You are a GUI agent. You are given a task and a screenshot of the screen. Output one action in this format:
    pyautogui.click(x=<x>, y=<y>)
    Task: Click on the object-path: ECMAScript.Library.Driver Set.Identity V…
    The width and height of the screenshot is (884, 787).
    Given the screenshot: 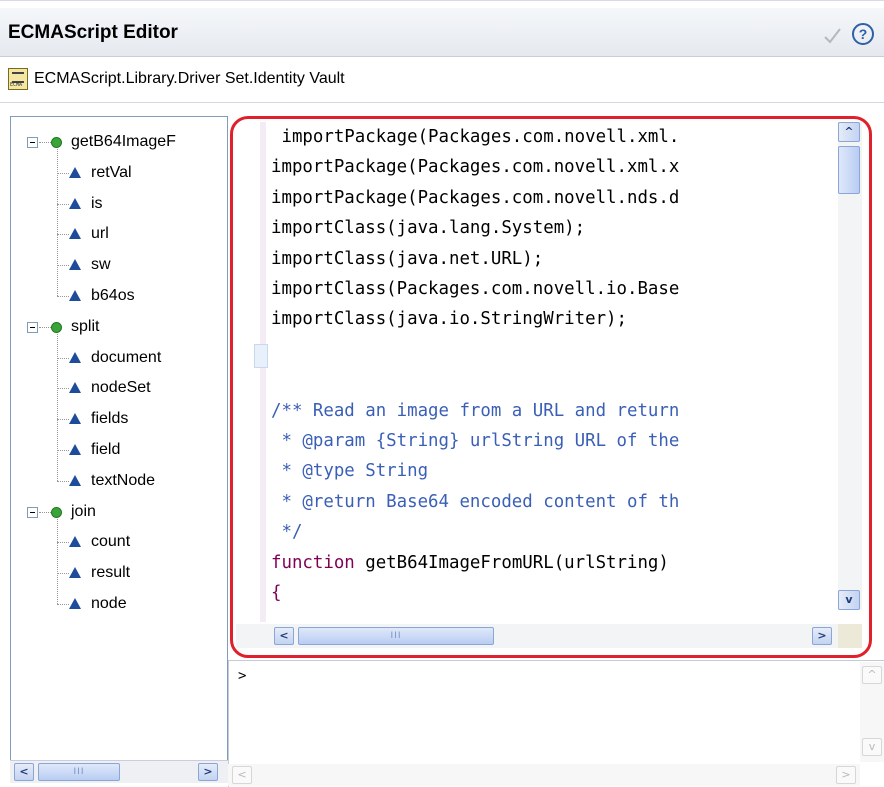 What is the action you would take?
    pyautogui.click(x=189, y=78)
    